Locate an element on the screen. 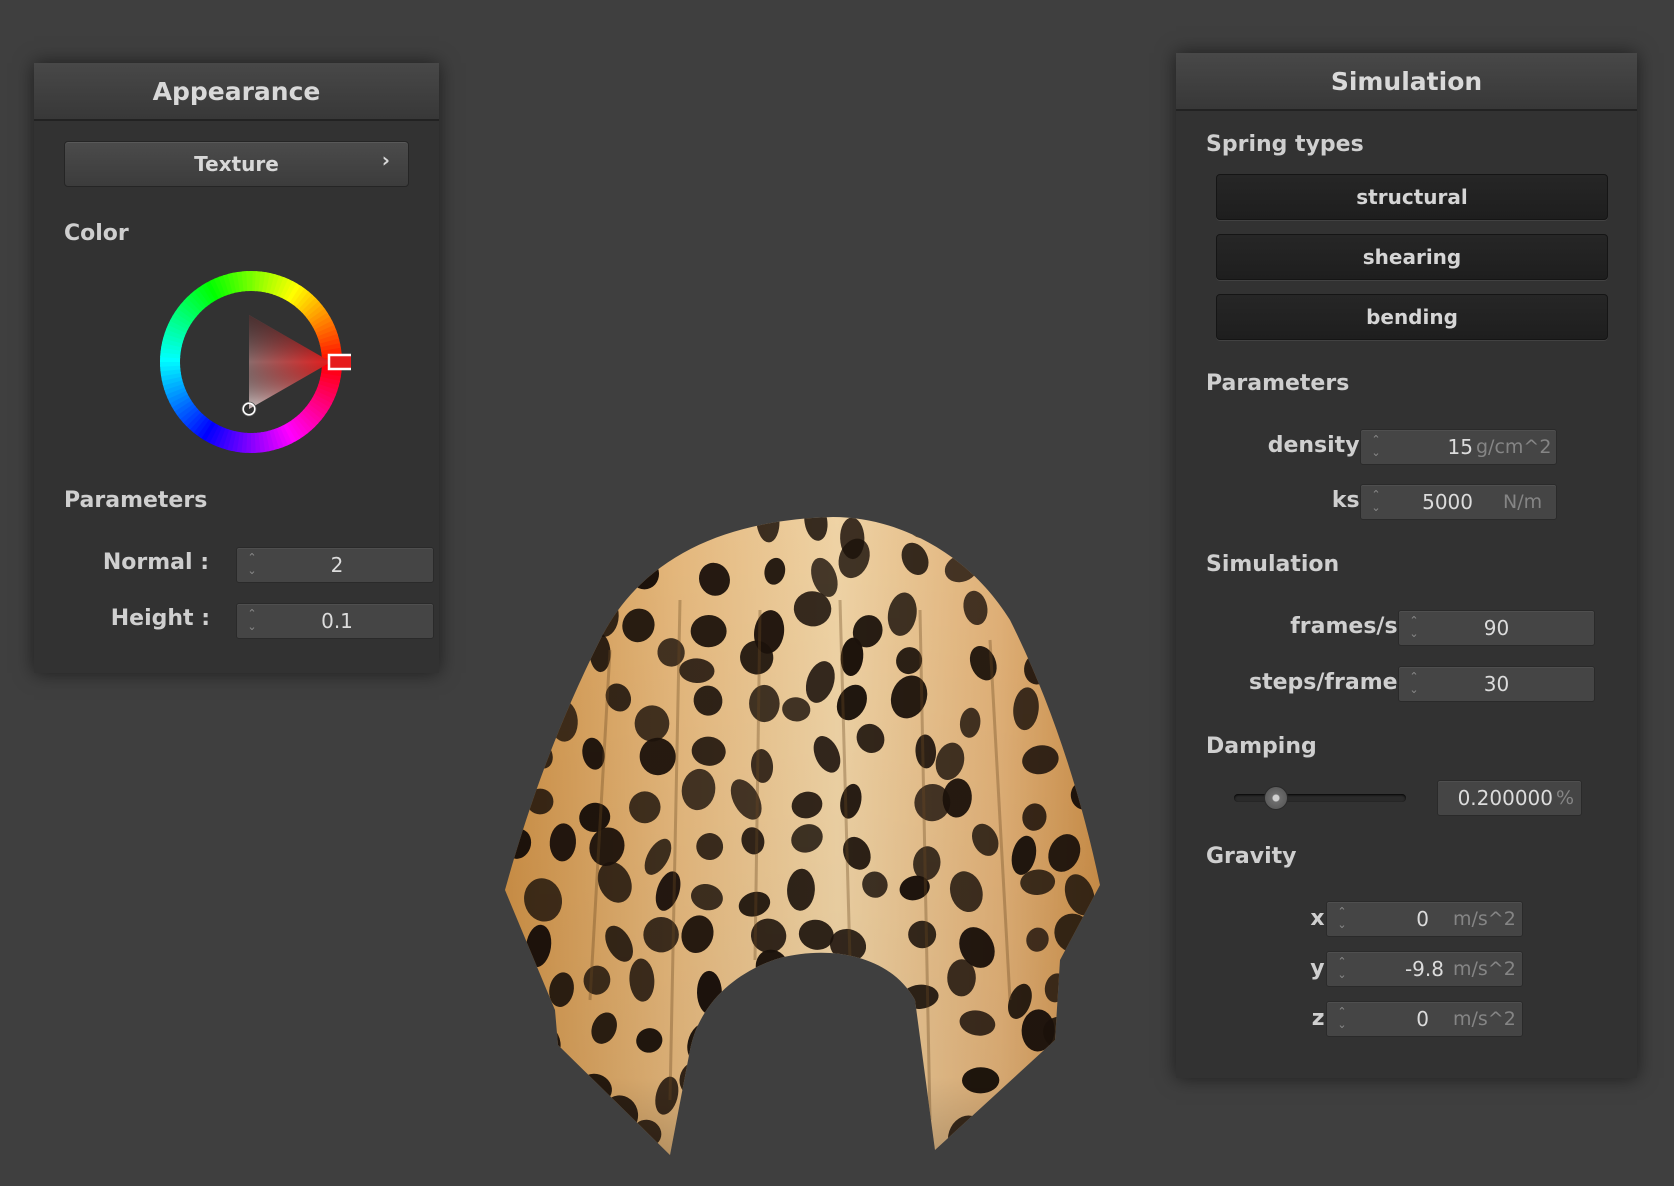 The image size is (1674, 1186). fps-value: 90 is located at coordinates (1496, 628).